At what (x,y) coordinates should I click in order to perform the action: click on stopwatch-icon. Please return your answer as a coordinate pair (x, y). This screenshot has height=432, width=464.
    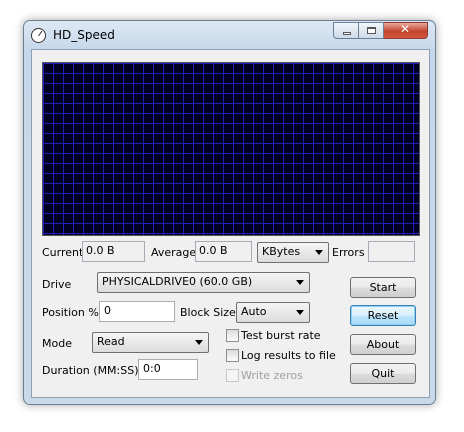
    Looking at the image, I should click on (38, 35).